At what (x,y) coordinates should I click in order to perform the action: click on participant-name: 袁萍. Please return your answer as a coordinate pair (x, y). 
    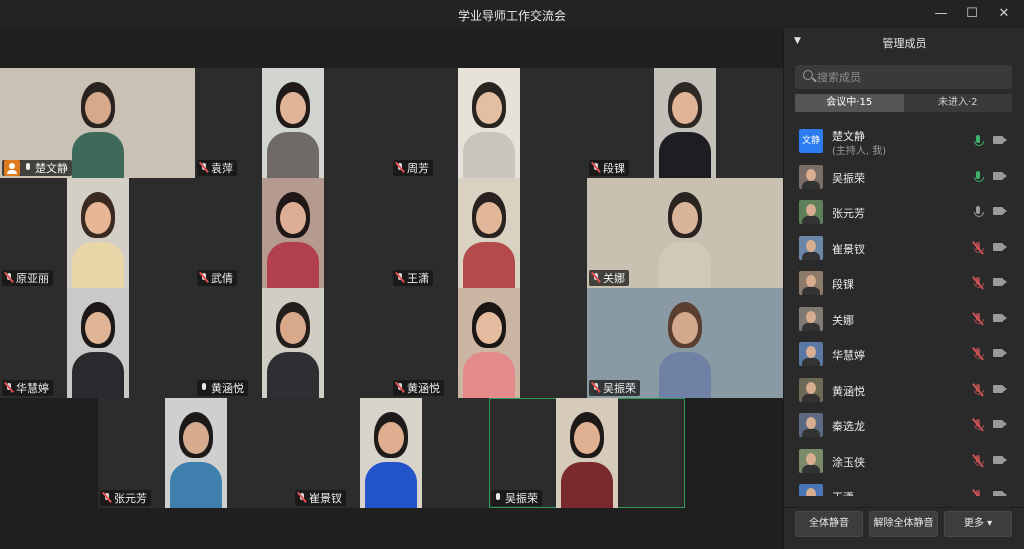
    Looking at the image, I should click on (222, 168).